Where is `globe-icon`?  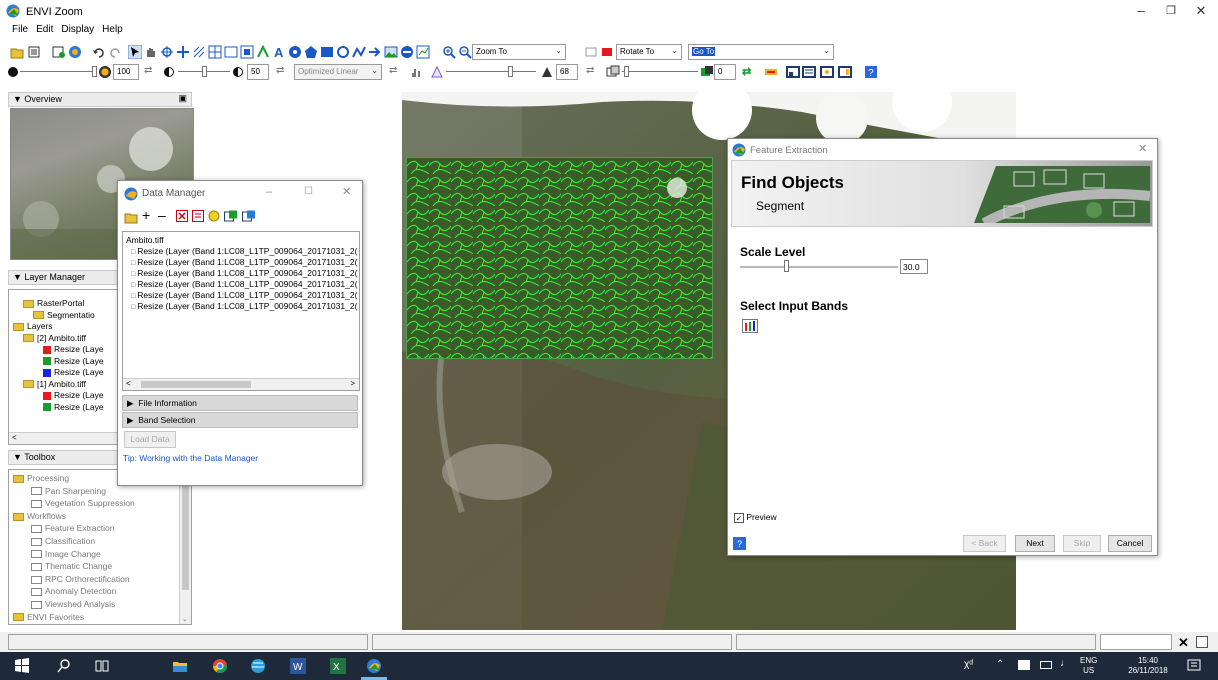
globe-icon is located at coordinates (75, 52).